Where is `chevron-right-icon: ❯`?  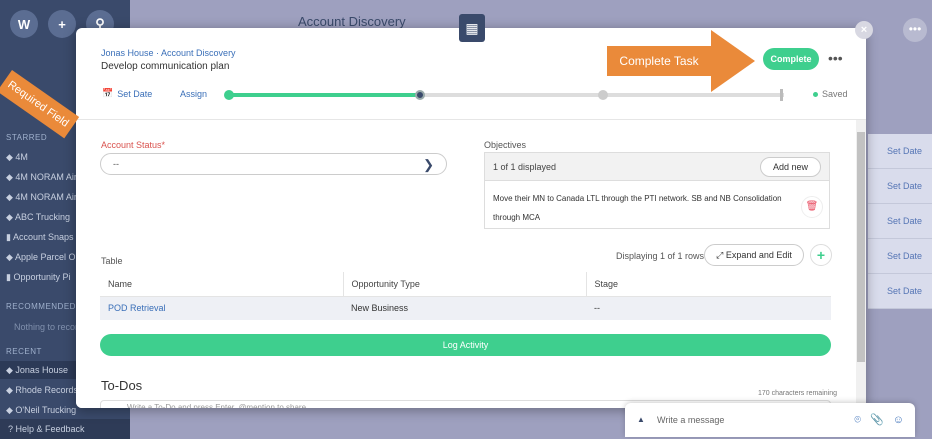 chevron-right-icon: ❯ is located at coordinates (428, 164).